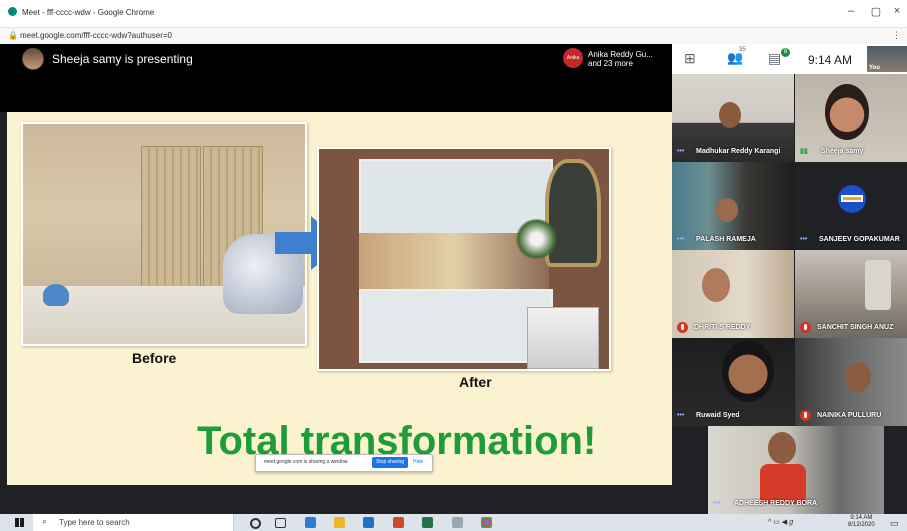 Image resolution: width=907 pixels, height=531 pixels. What do you see at coordinates (336, 93) in the screenshot?
I see `presentation-letterbox` at bounding box center [336, 93].